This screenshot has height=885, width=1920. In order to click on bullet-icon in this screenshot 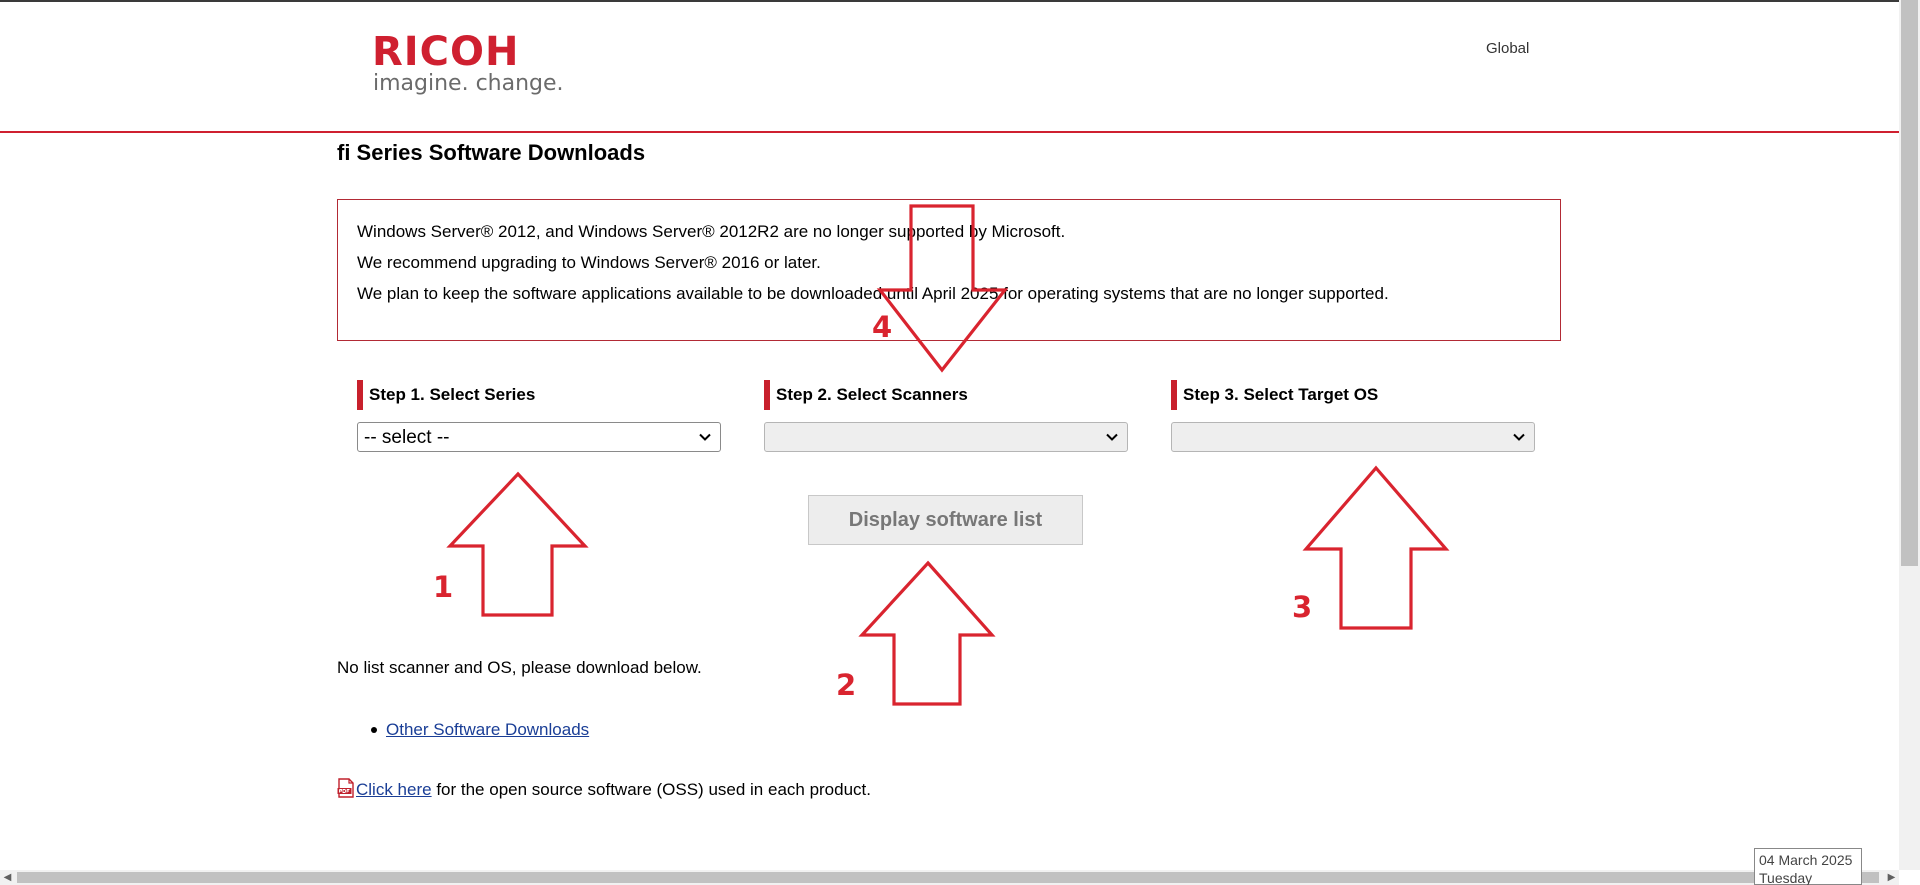, I will do `click(374, 730)`.